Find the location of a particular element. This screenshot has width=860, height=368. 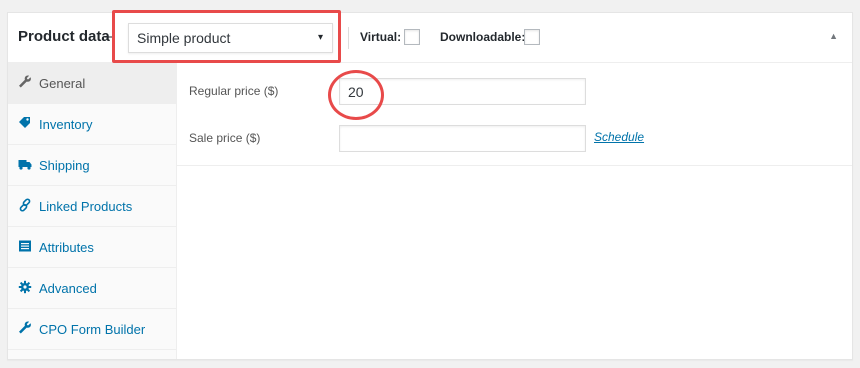

panel-title: Product data is located at coordinates (64, 36).